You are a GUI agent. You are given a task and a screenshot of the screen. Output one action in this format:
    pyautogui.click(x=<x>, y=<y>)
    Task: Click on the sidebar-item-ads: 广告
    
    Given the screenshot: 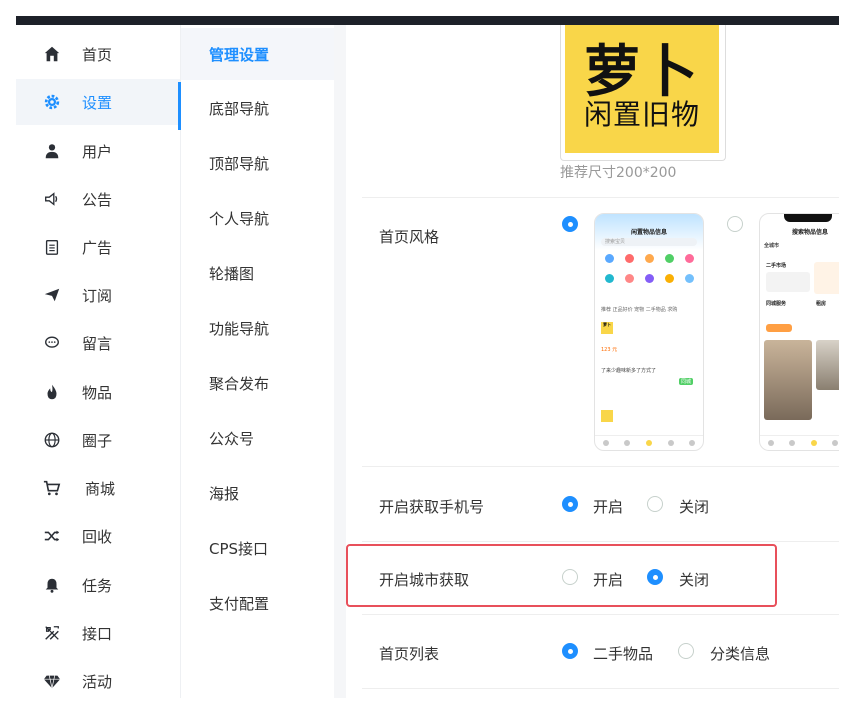 What is the action you would take?
    pyautogui.click(x=98, y=247)
    